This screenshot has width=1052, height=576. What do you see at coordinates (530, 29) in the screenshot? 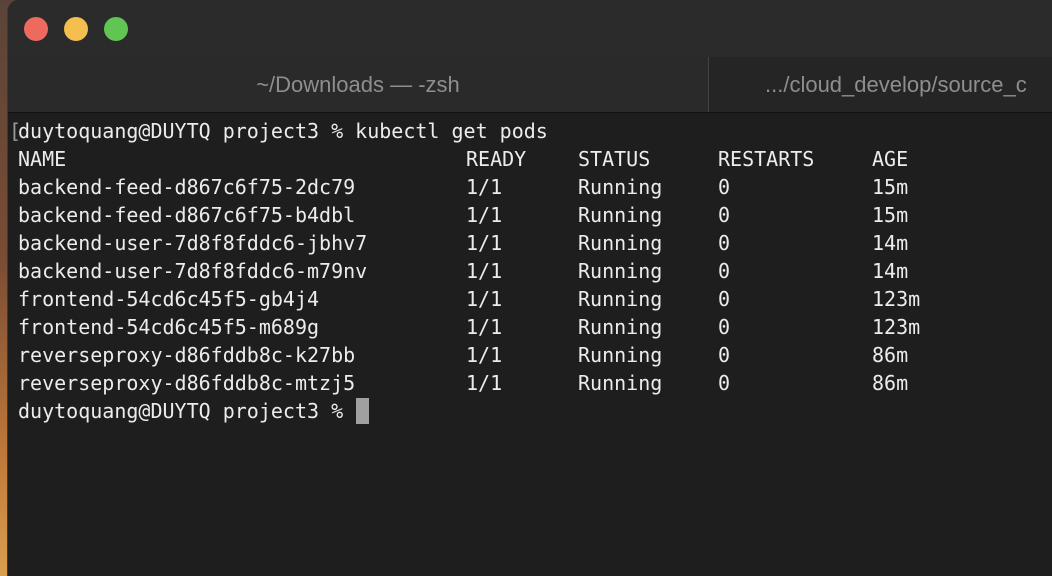
I see `title-bar` at bounding box center [530, 29].